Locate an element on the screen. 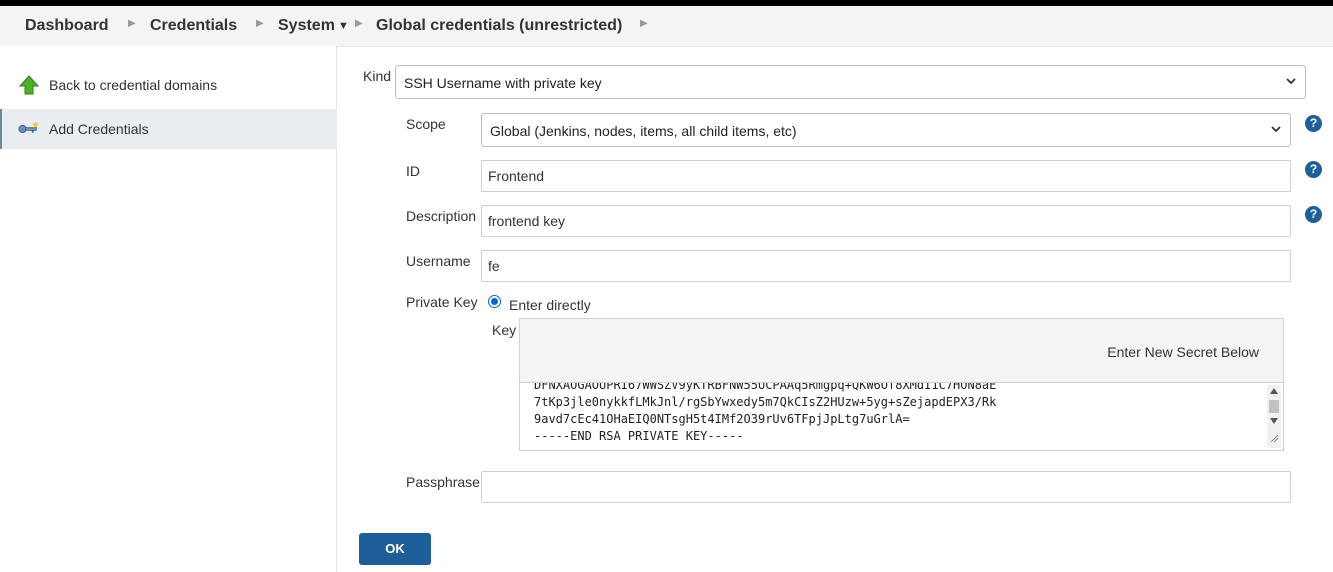 This screenshot has height=572, width=1333. sidebar-item-label: Back to credential domains is located at coordinates (133, 85).